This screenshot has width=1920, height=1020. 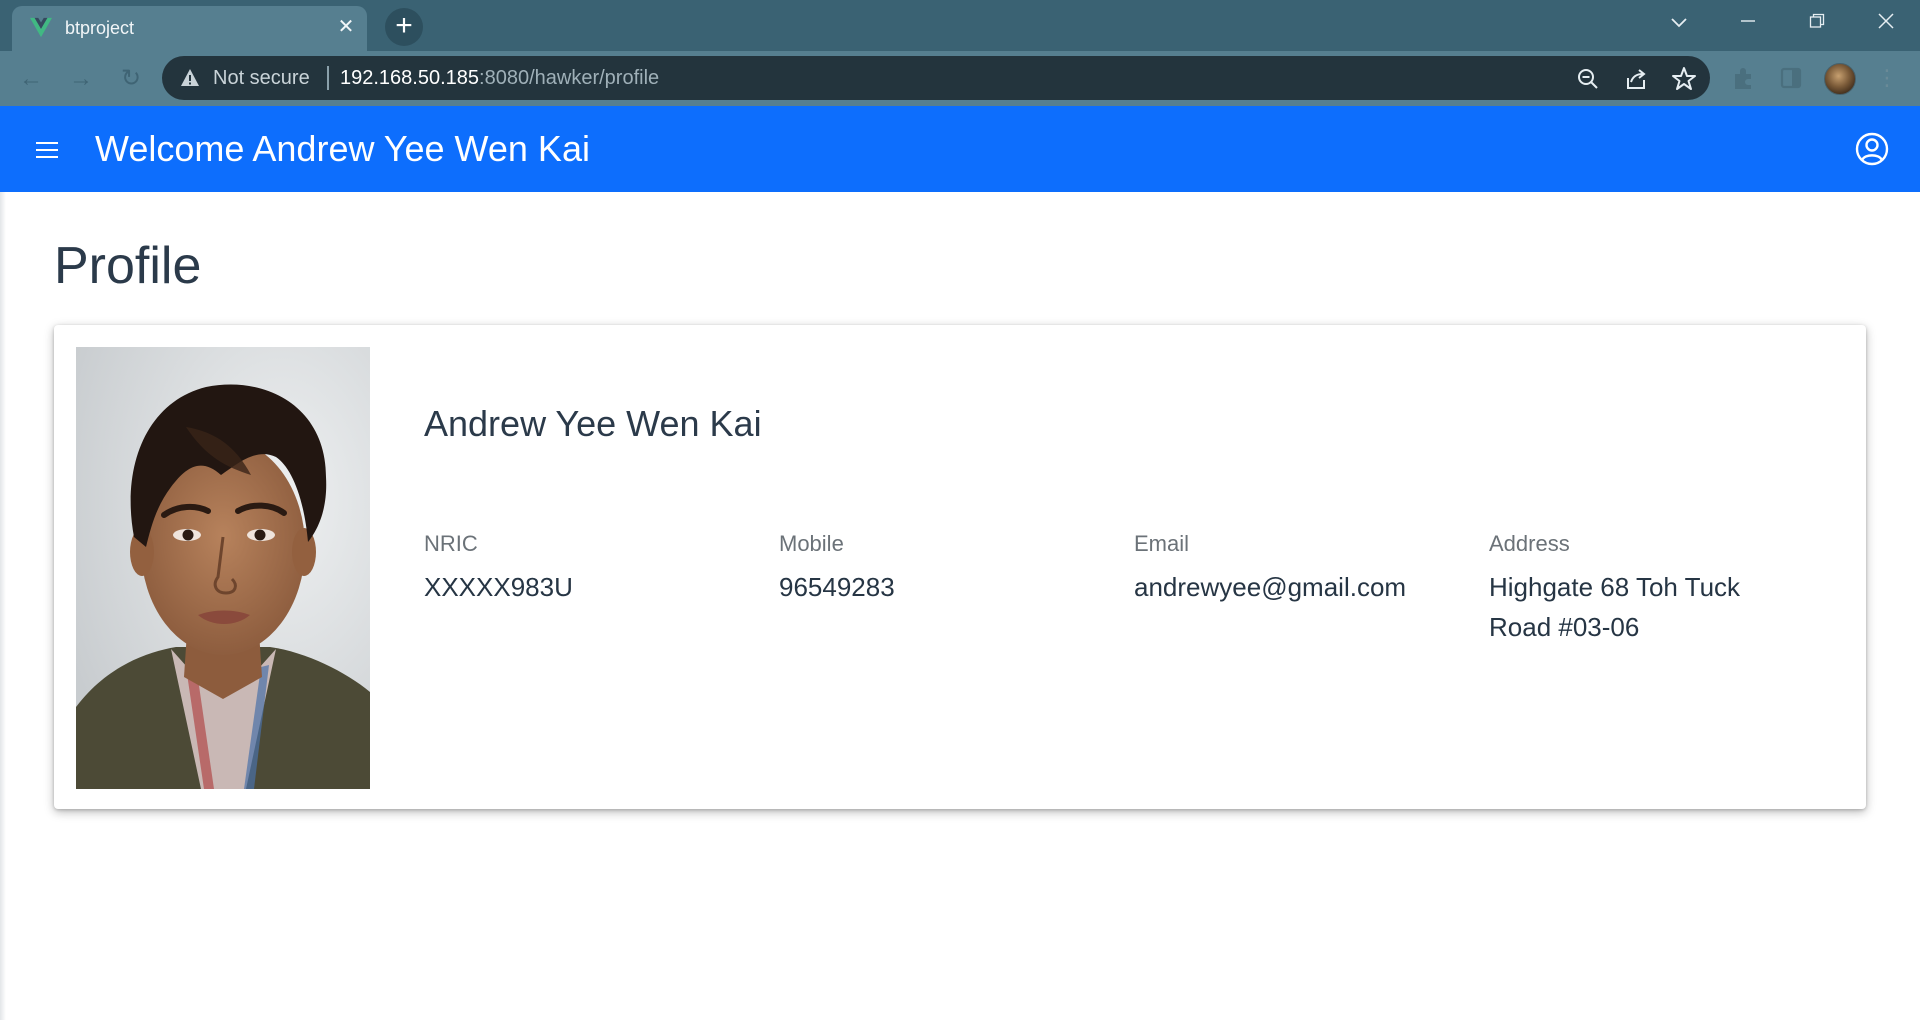 What do you see at coordinates (837, 587) in the screenshot?
I see `mobile-value: 96549283` at bounding box center [837, 587].